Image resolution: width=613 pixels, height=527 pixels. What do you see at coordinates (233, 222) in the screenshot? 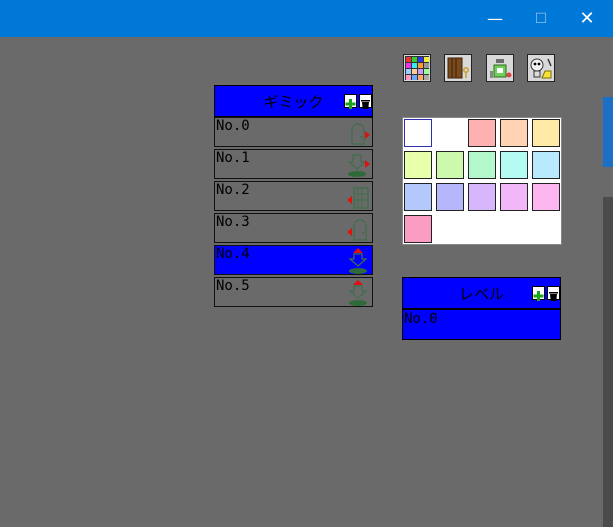
I see `gimmick-item-label: No.3` at bounding box center [233, 222].